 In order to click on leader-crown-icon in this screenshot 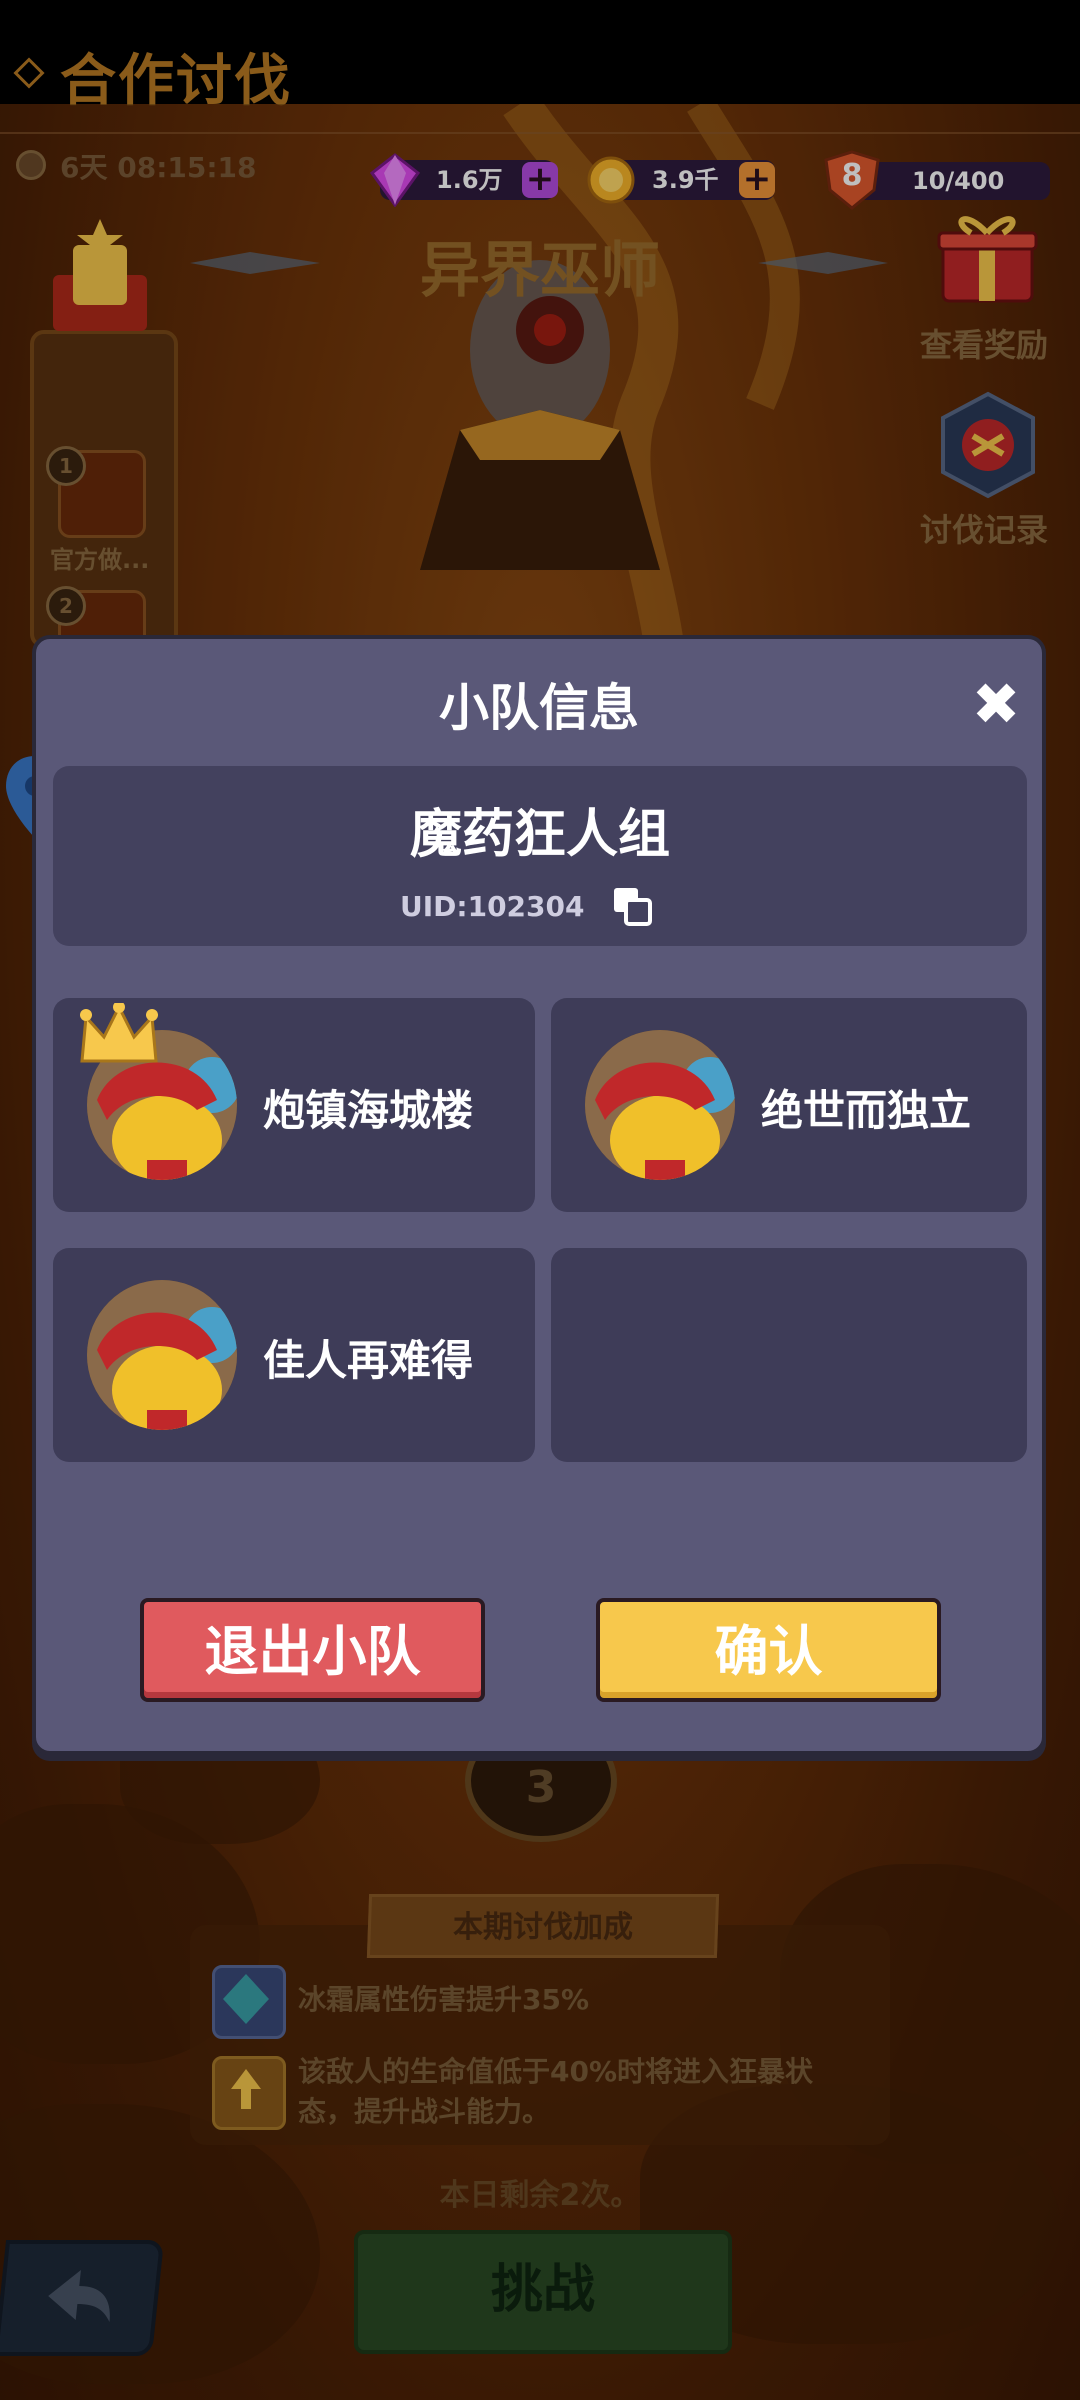, I will do `click(119, 1033)`.